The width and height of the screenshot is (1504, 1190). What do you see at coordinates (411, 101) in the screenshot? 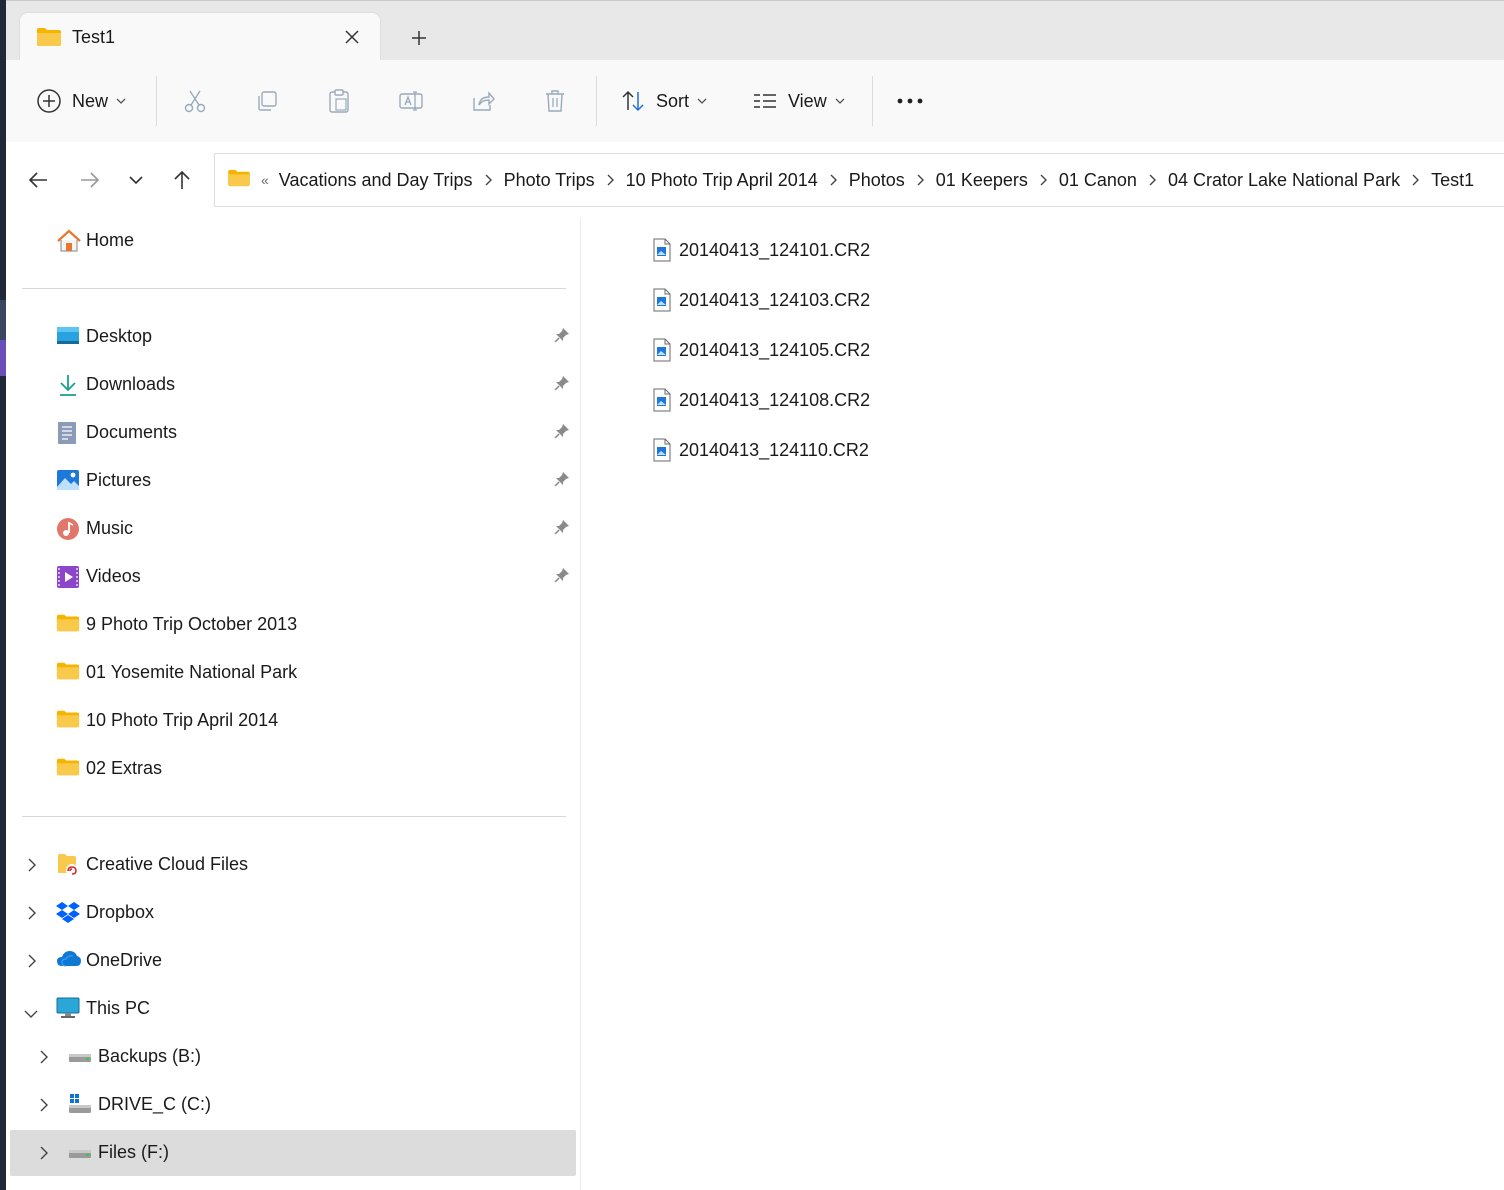
I see `rename-button` at bounding box center [411, 101].